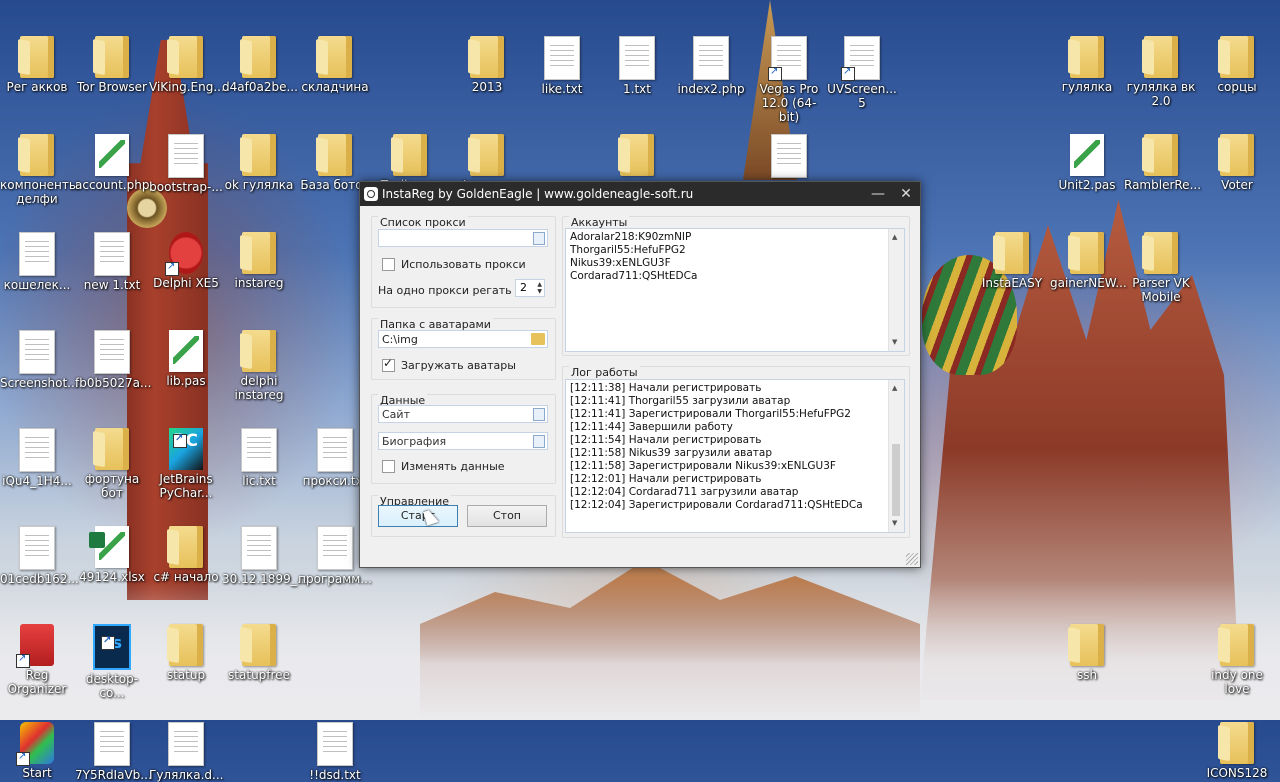 This screenshot has height=782, width=1280. I want to click on desktop-icon: ssh, so click(1087, 653).